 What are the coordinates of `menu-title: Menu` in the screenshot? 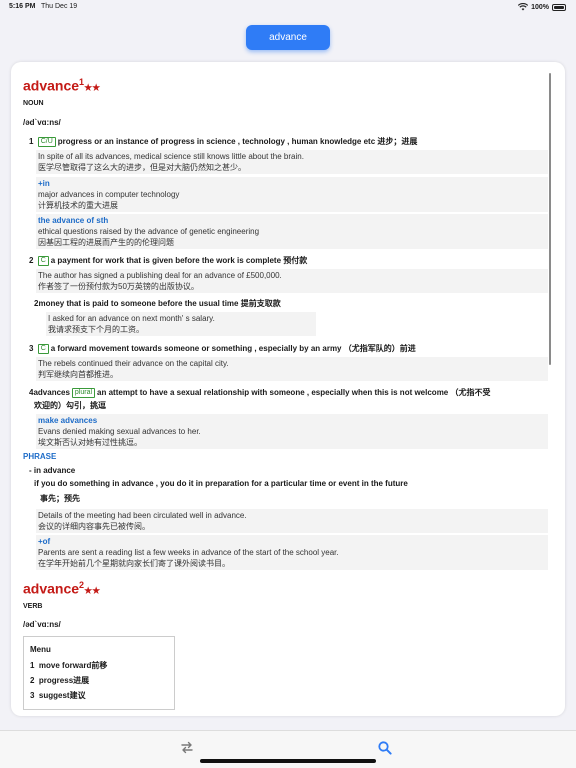 It's located at (40, 649).